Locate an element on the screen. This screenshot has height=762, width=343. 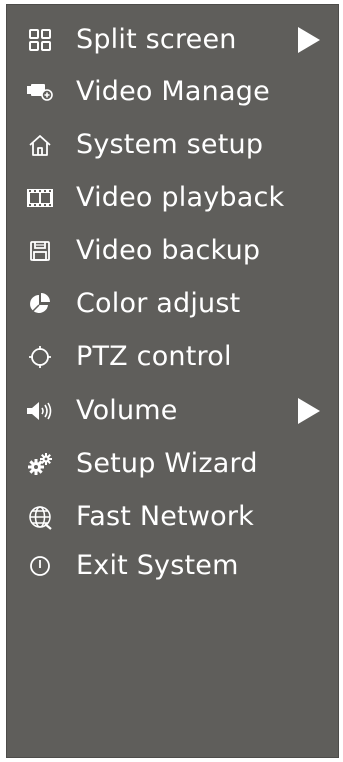
pie-icon is located at coordinates (40, 304).